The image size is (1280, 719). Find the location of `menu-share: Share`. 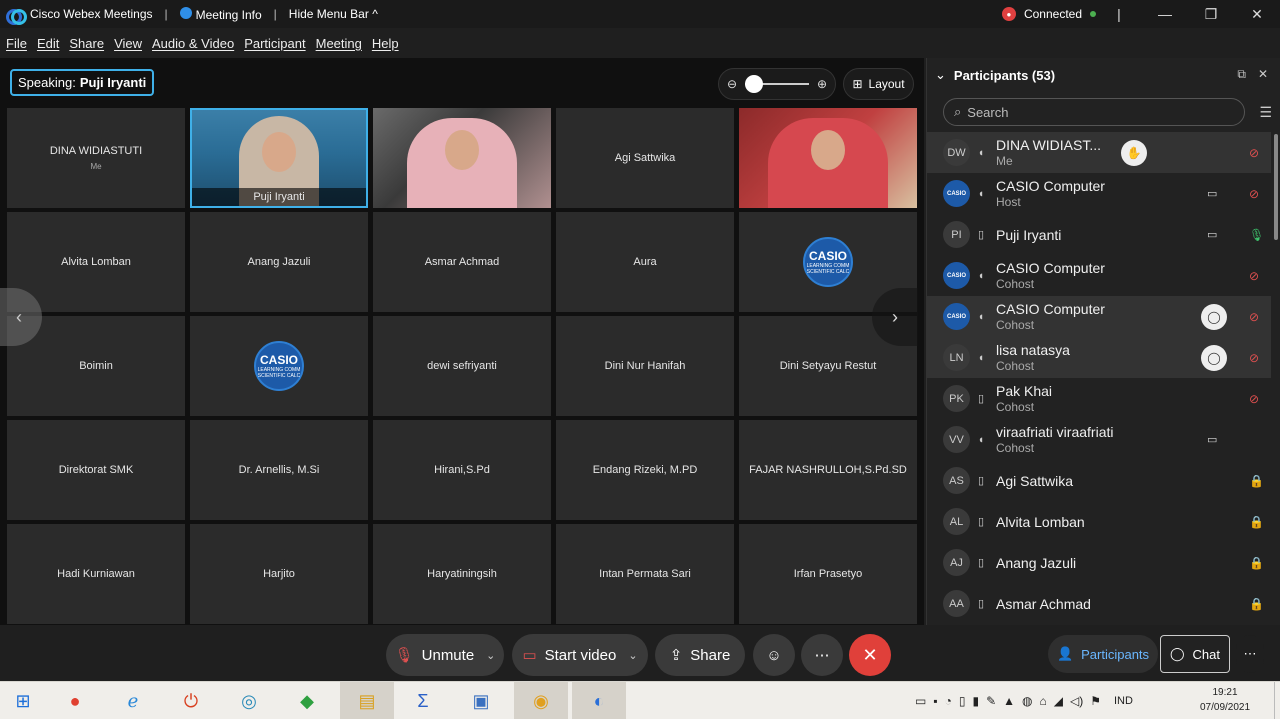

menu-share: Share is located at coordinates (86, 43).